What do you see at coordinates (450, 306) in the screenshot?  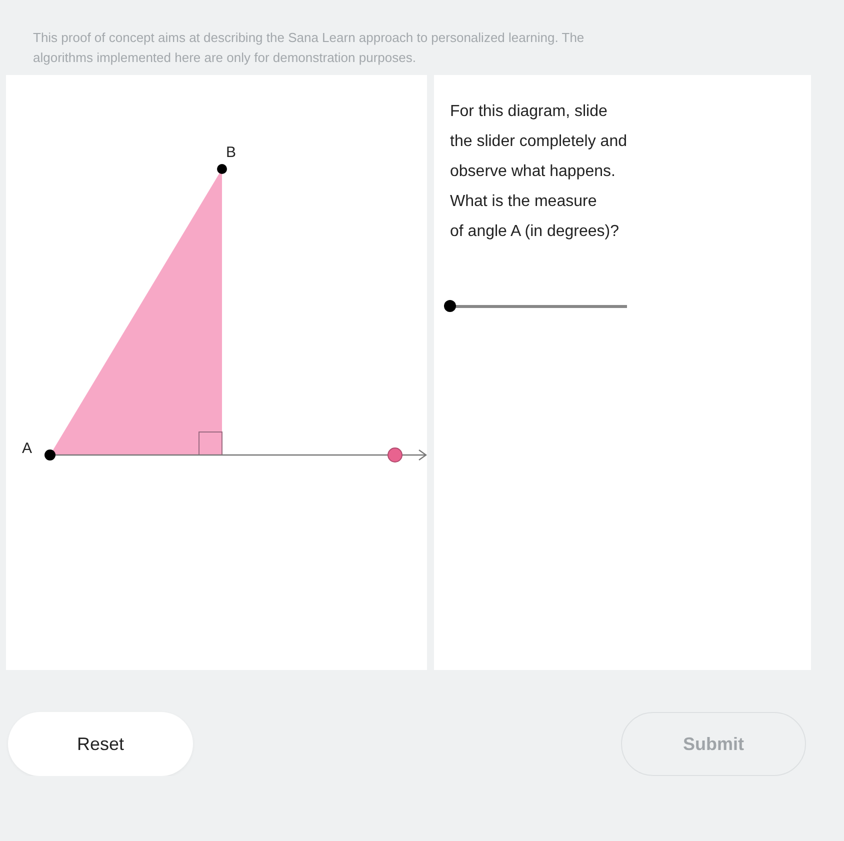 I see `slider-thumb` at bounding box center [450, 306].